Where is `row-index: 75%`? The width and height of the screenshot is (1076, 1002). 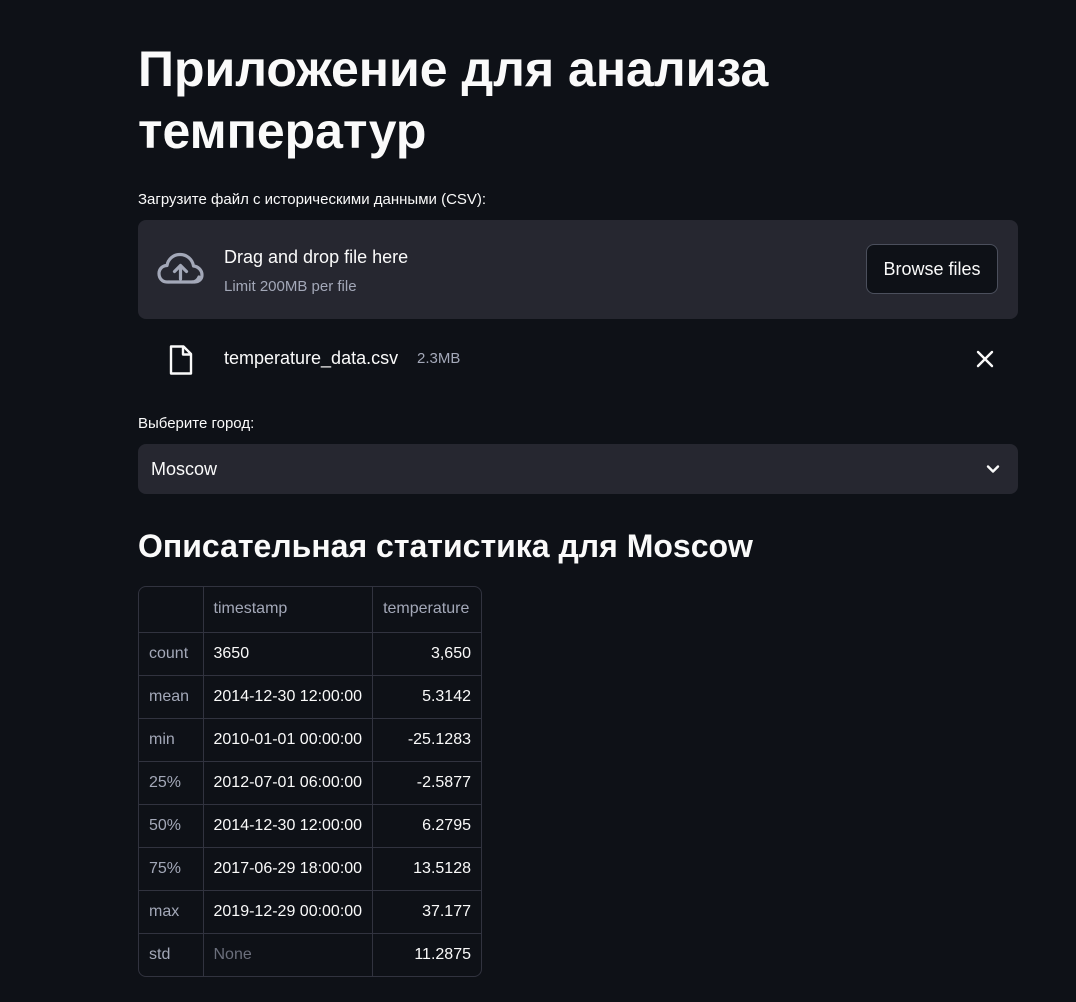 row-index: 75% is located at coordinates (171, 869).